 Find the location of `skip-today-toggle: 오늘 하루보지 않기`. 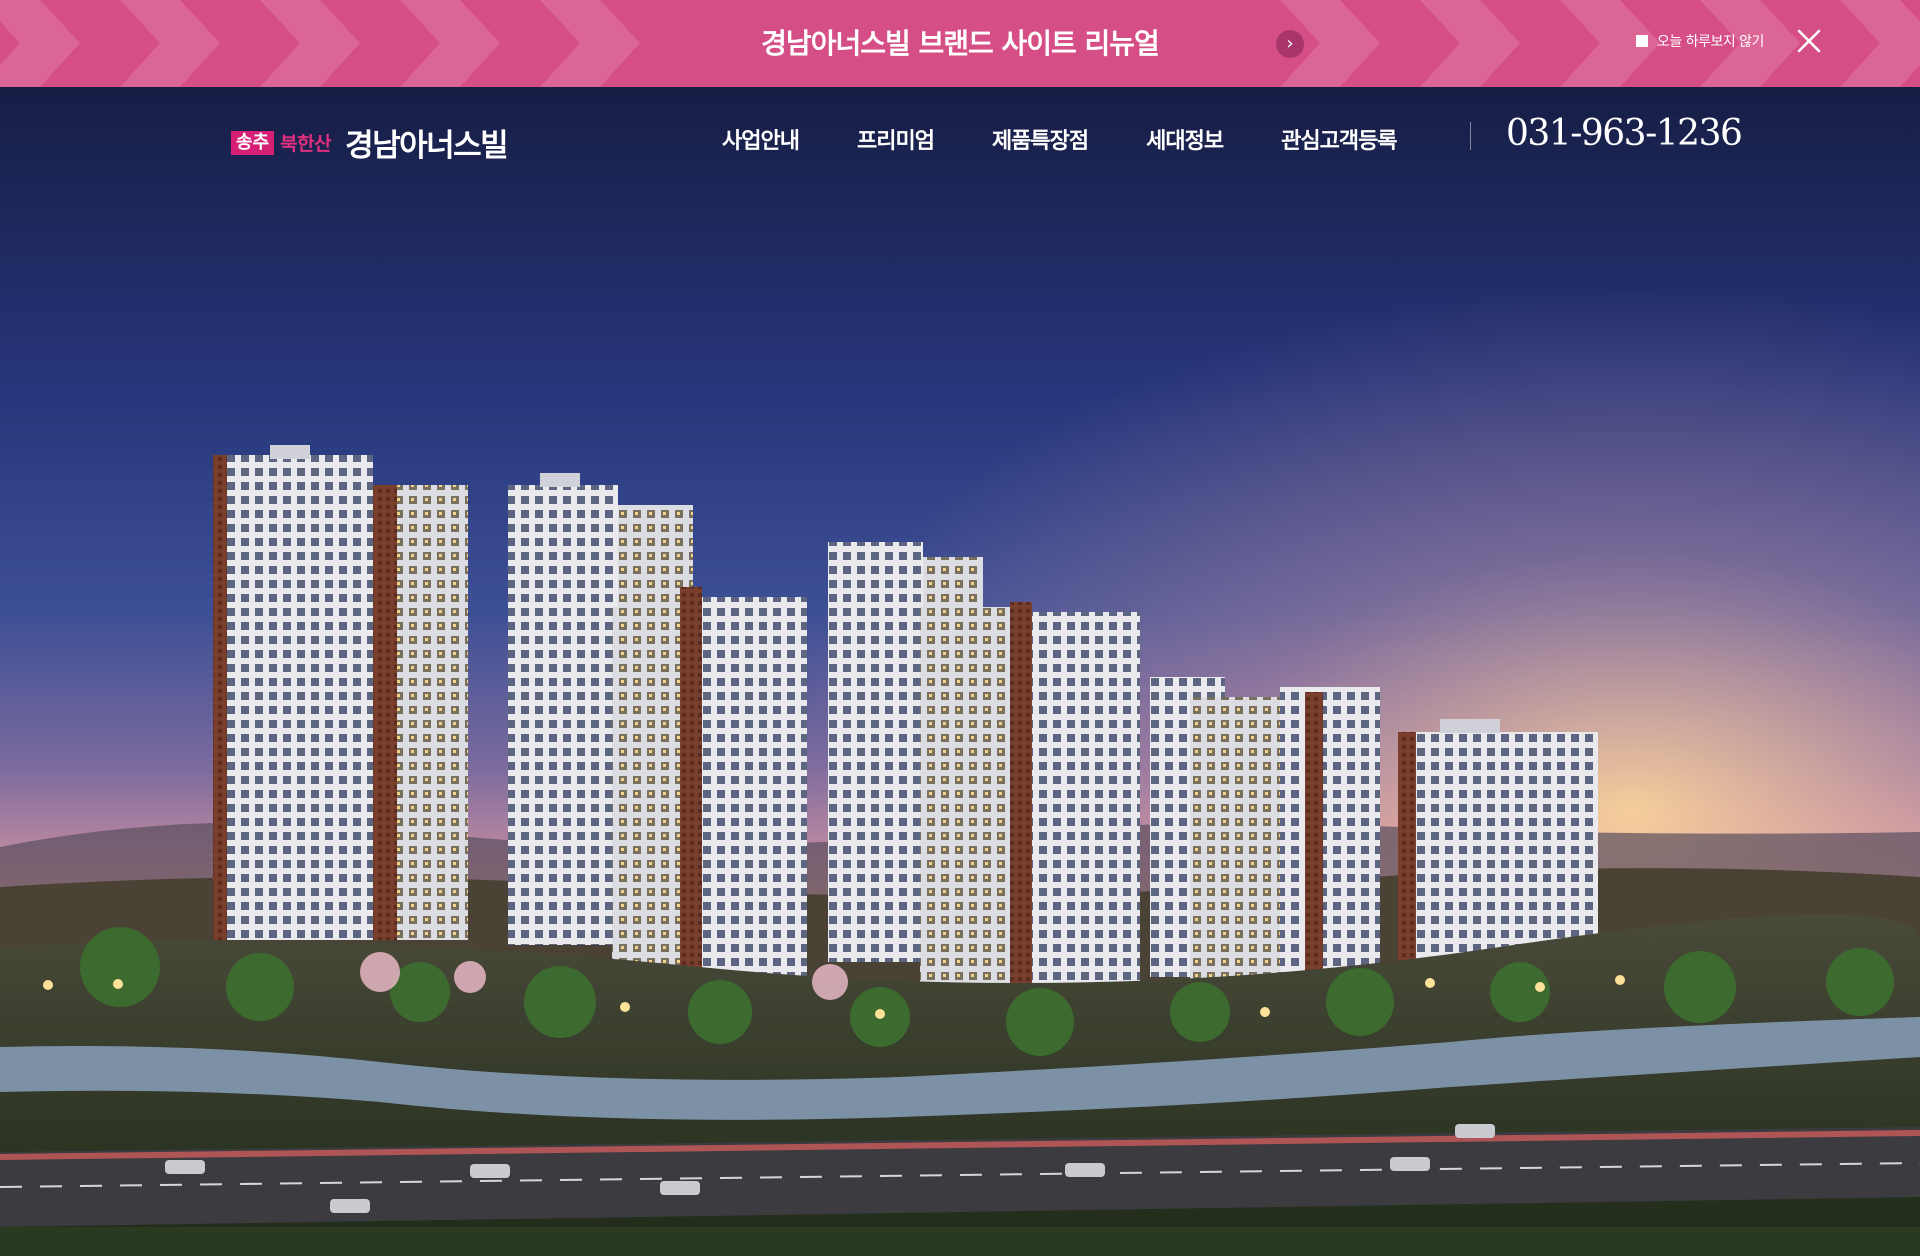

skip-today-toggle: 오늘 하루보지 않기 is located at coordinates (1700, 41).